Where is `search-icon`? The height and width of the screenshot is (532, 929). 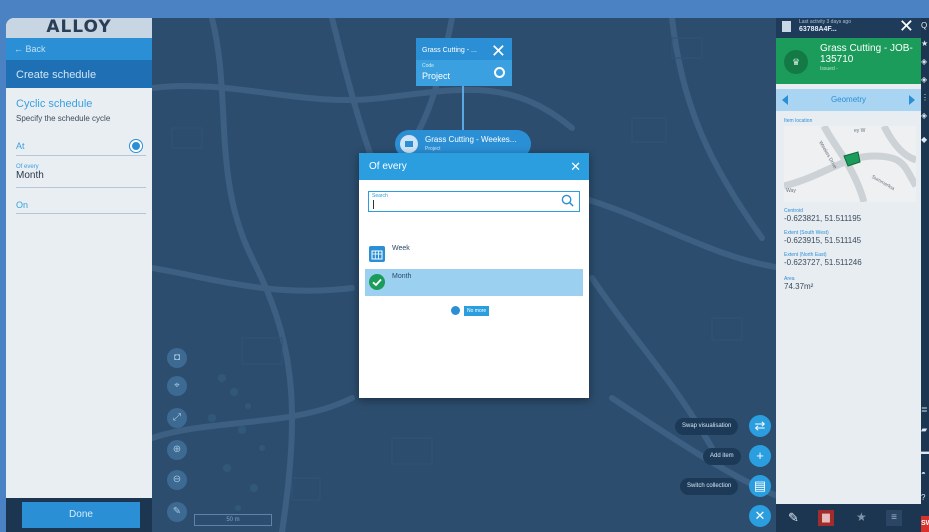
search-icon is located at coordinates (567, 200).